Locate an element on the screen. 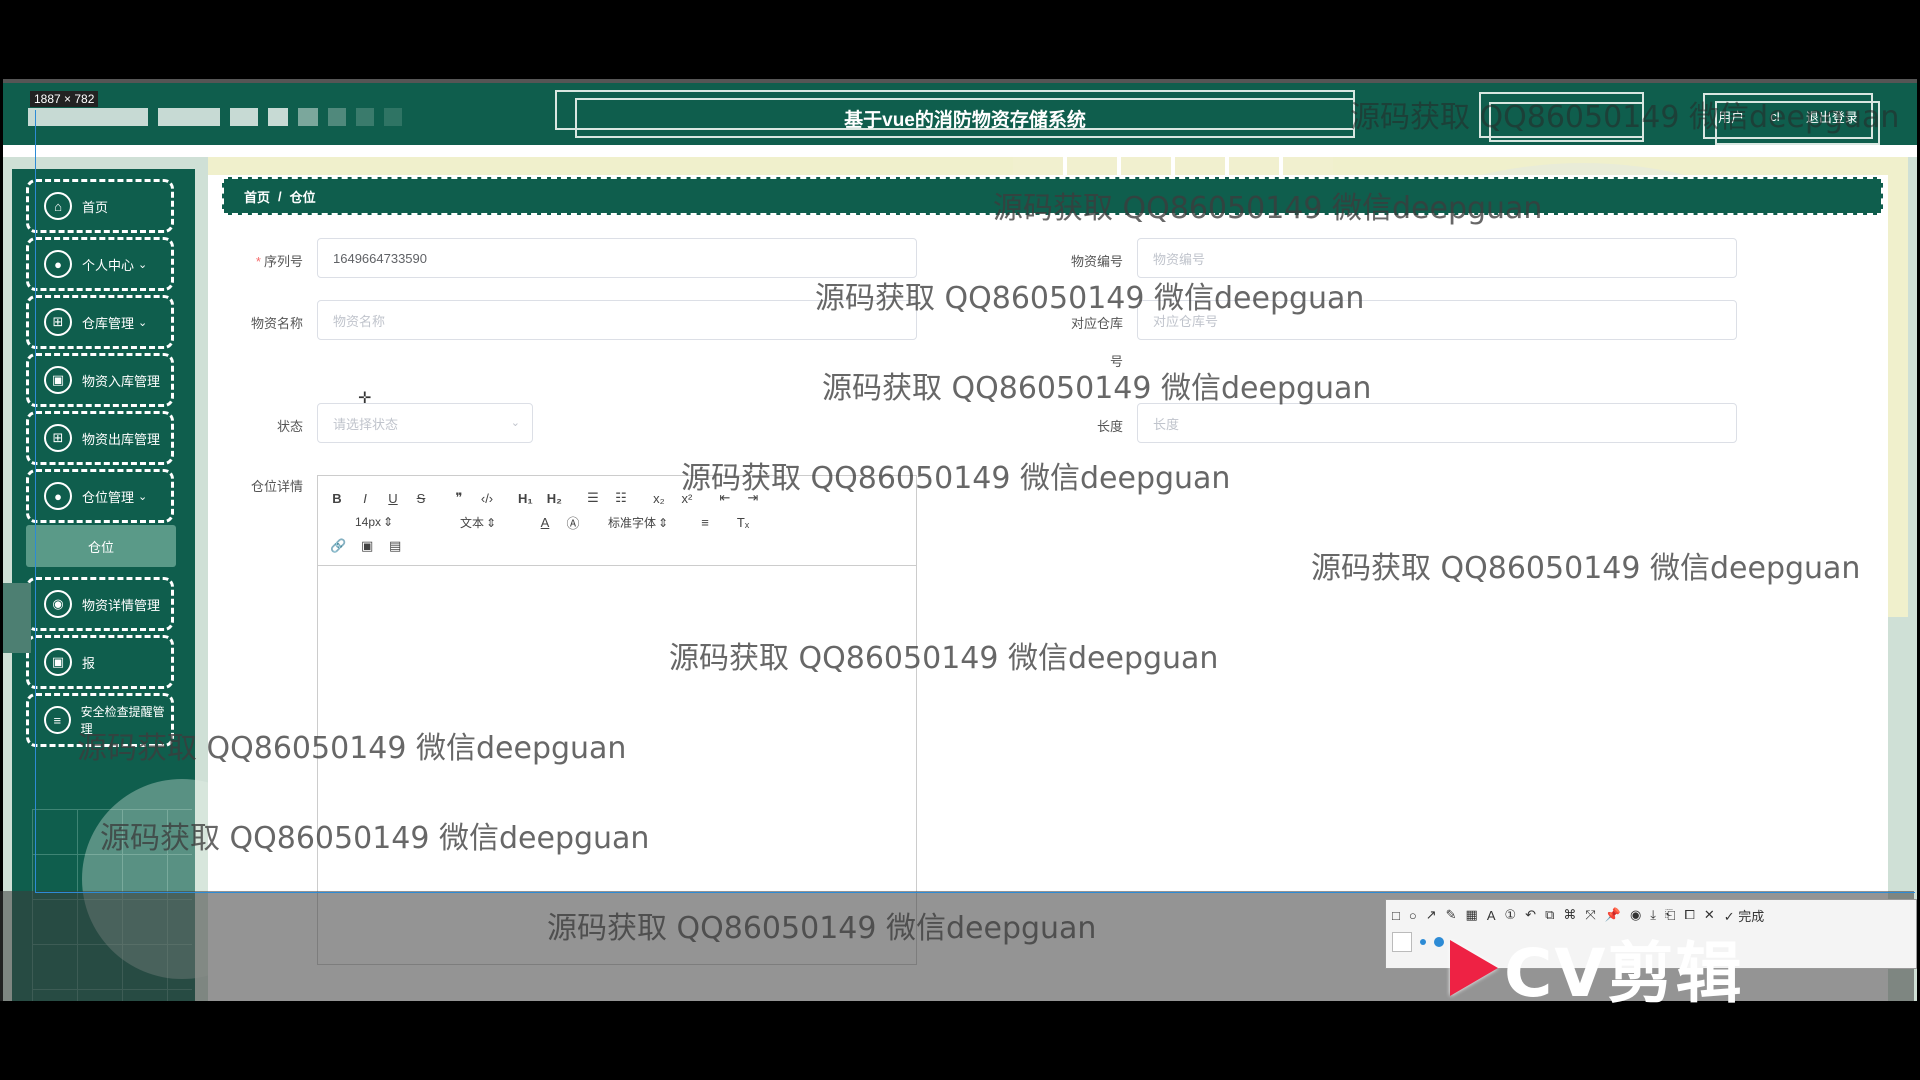  status-label: 状态 is located at coordinates (289, 426).